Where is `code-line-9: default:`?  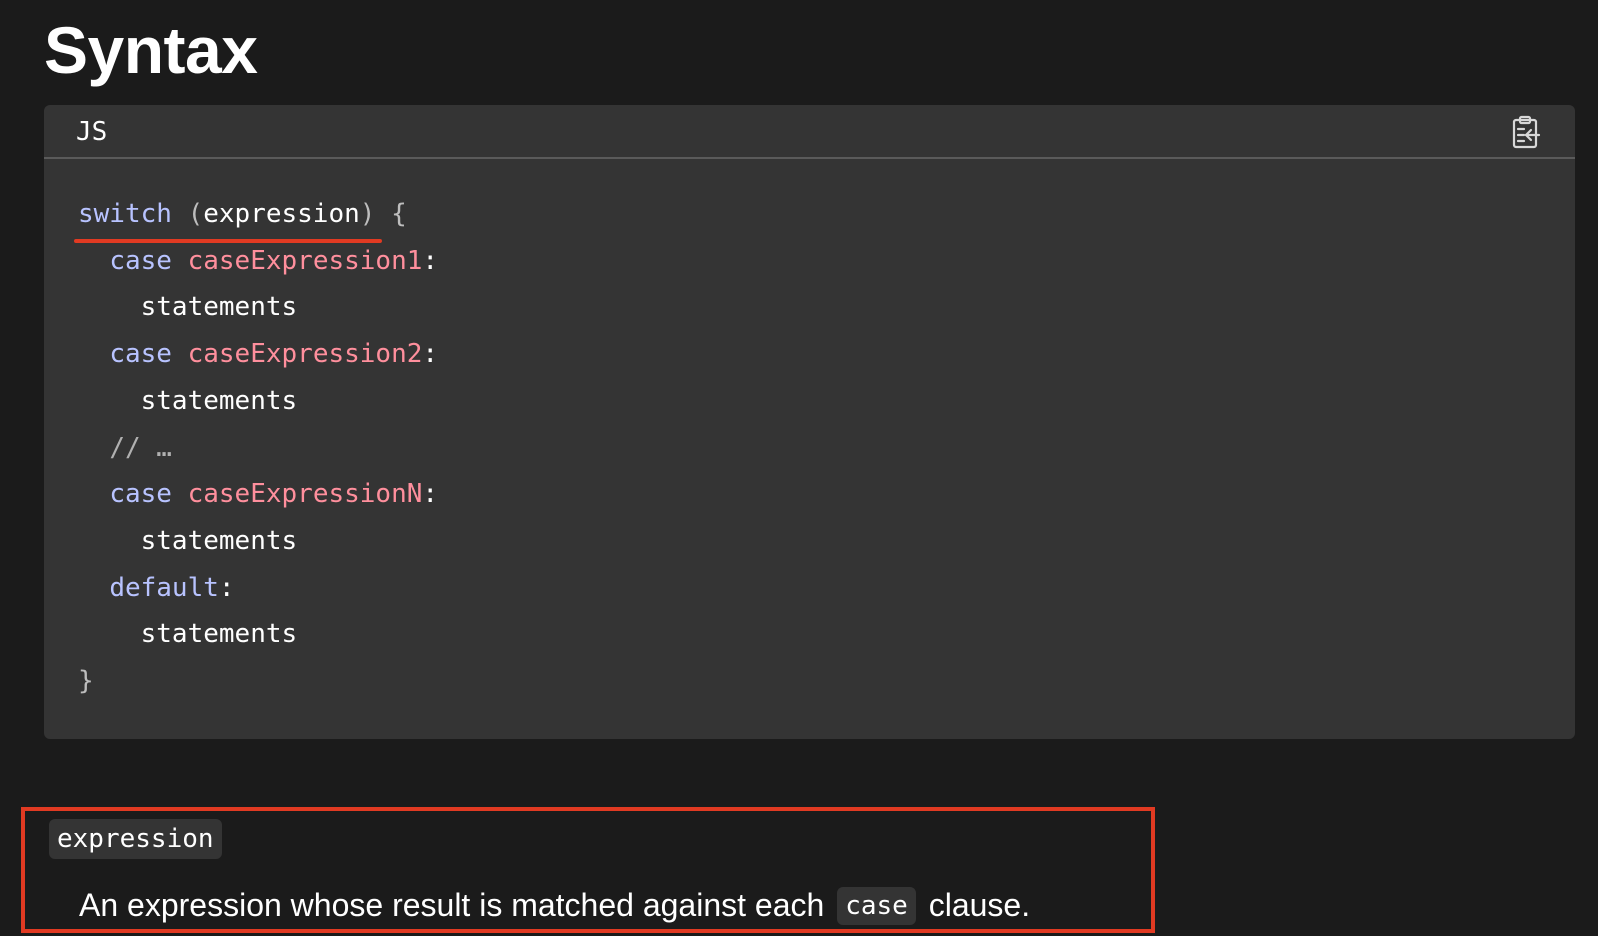
code-line-9: default: is located at coordinates (172, 587).